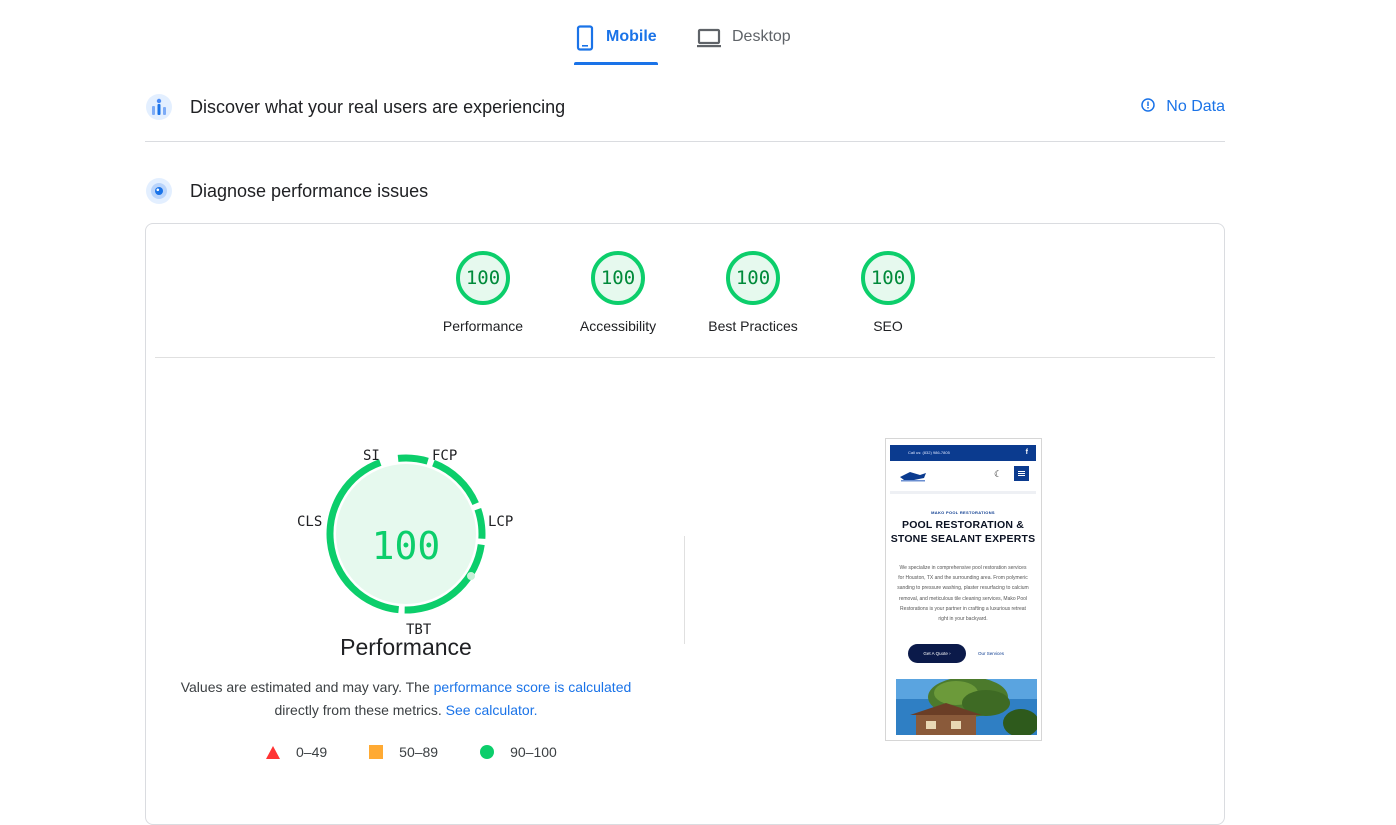 This screenshot has width=1396, height=825. What do you see at coordinates (585, 40) in the screenshot?
I see `phone-icon` at bounding box center [585, 40].